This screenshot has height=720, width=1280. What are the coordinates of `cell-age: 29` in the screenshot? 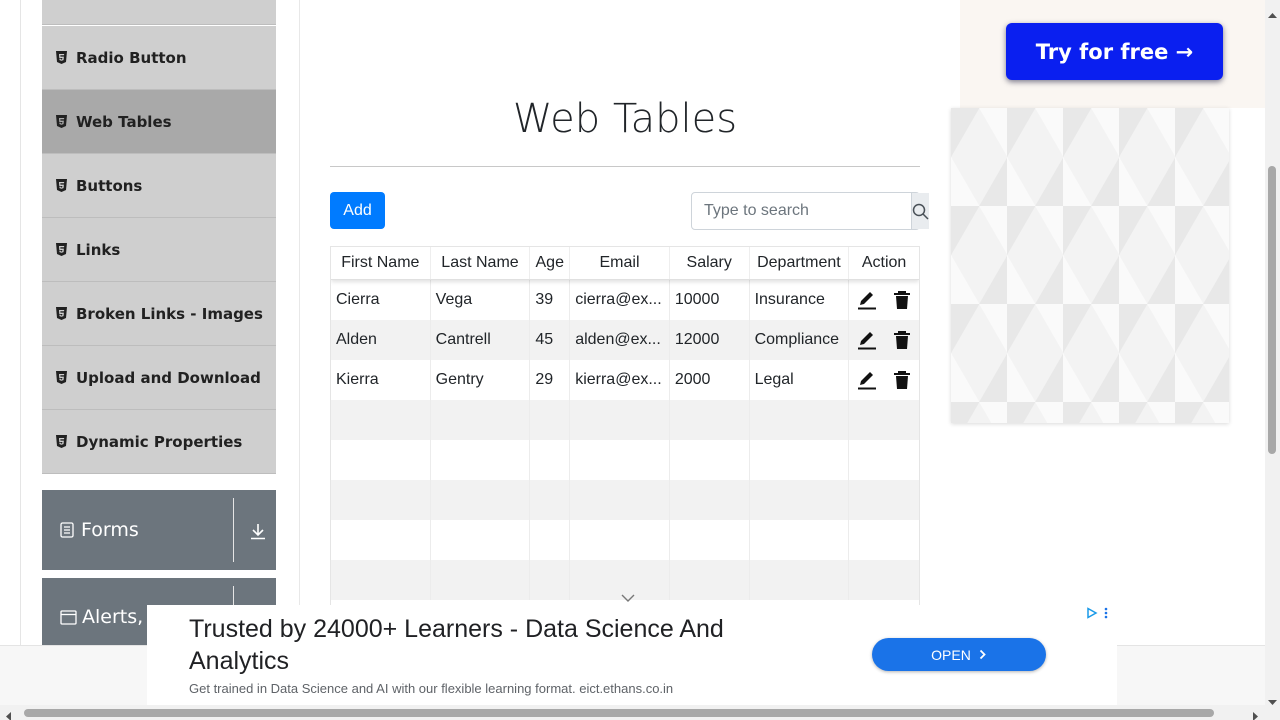 It's located at (550, 380).